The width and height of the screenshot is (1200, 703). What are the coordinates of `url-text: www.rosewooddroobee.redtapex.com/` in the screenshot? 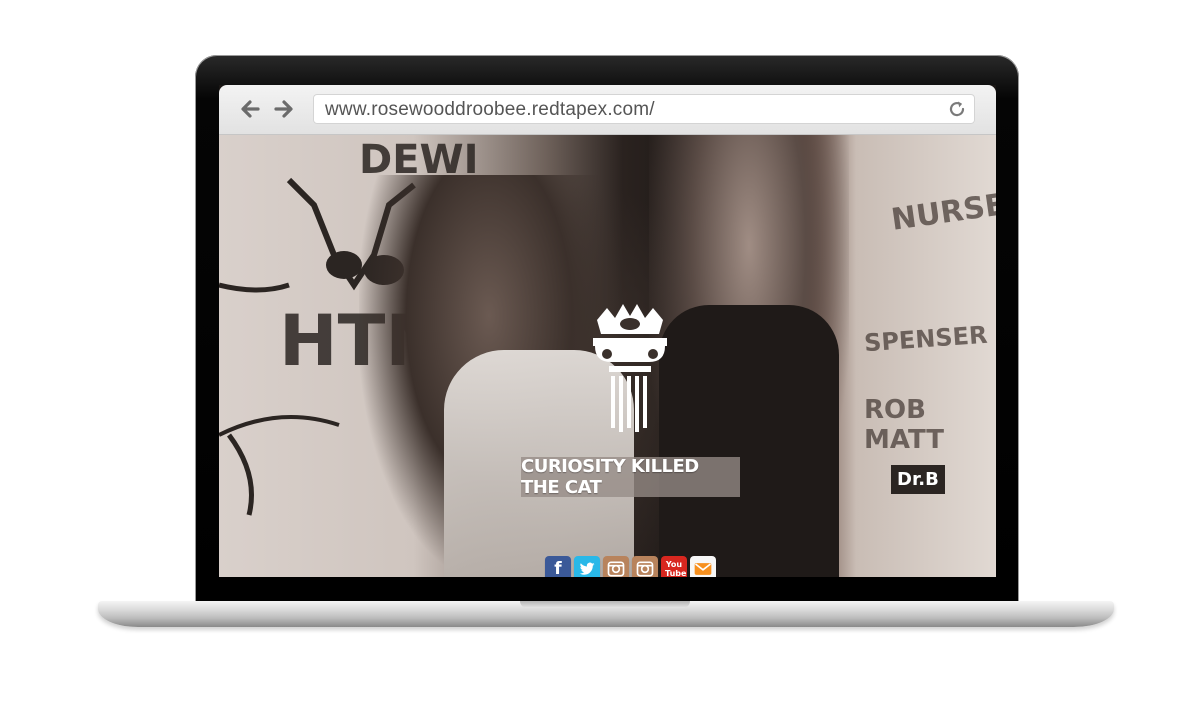 It's located at (490, 109).